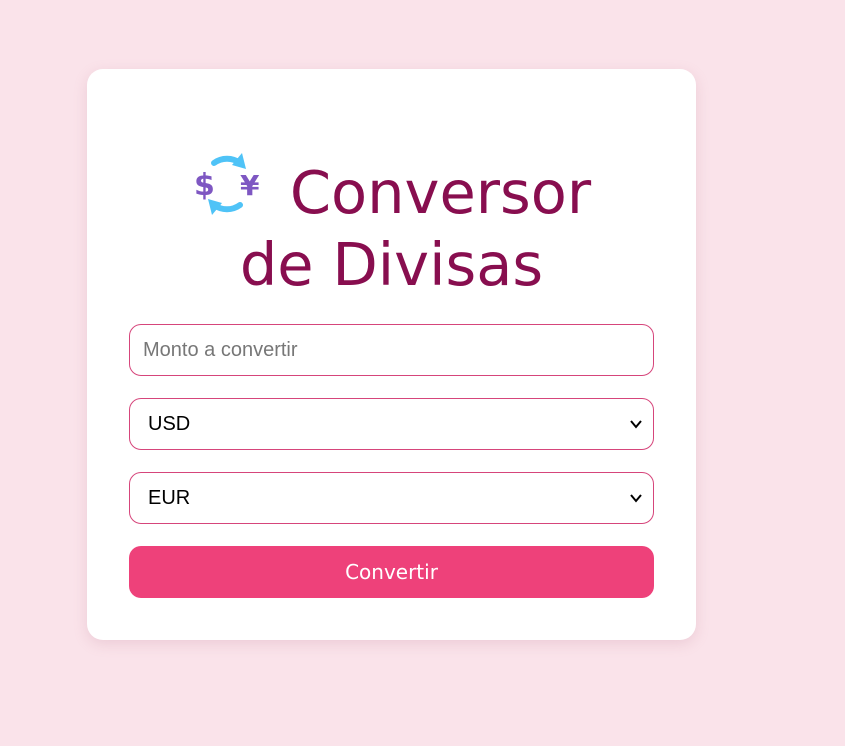 This screenshot has height=746, width=845. What do you see at coordinates (391, 572) in the screenshot?
I see `convert-button: Convertir` at bounding box center [391, 572].